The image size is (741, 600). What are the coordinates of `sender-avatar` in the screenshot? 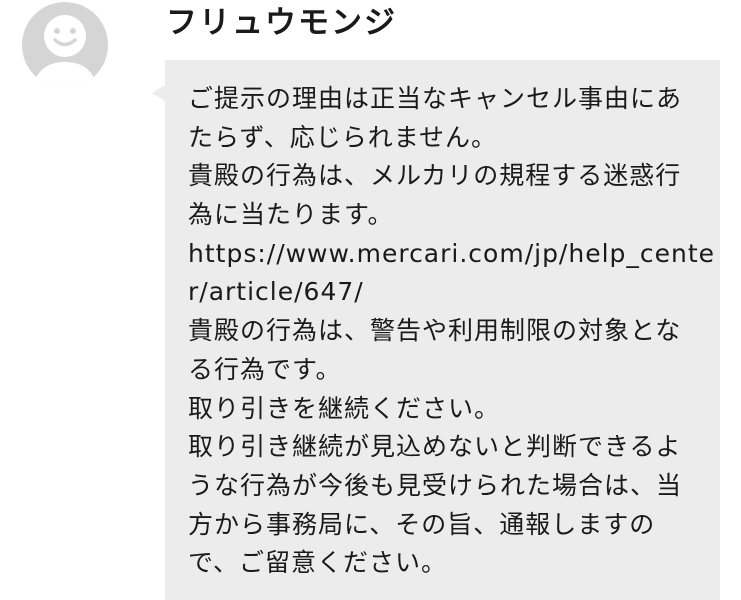 It's located at (65, 45).